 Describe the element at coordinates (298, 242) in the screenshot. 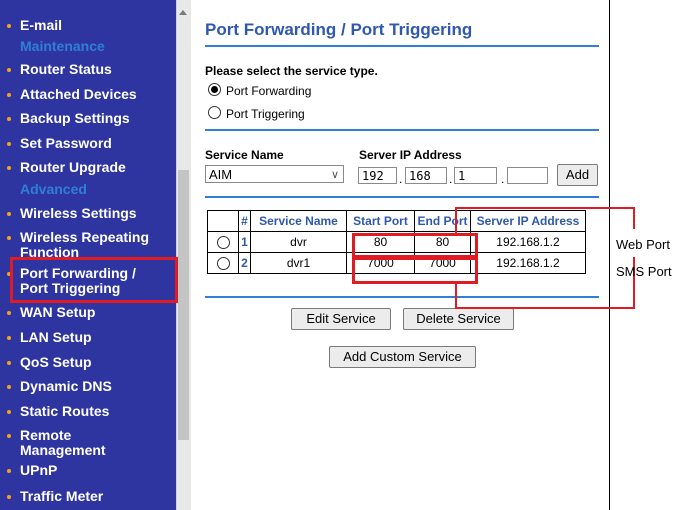

I see `row-service-name: dvr` at that location.